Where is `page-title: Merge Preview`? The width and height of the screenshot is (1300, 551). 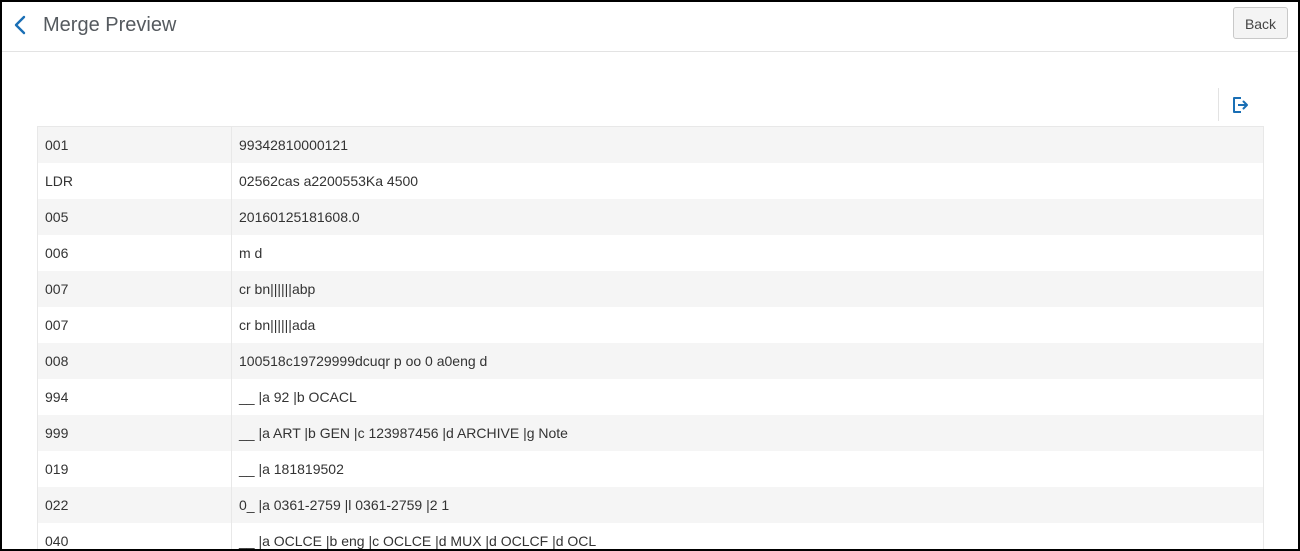 page-title: Merge Preview is located at coordinates (110, 25).